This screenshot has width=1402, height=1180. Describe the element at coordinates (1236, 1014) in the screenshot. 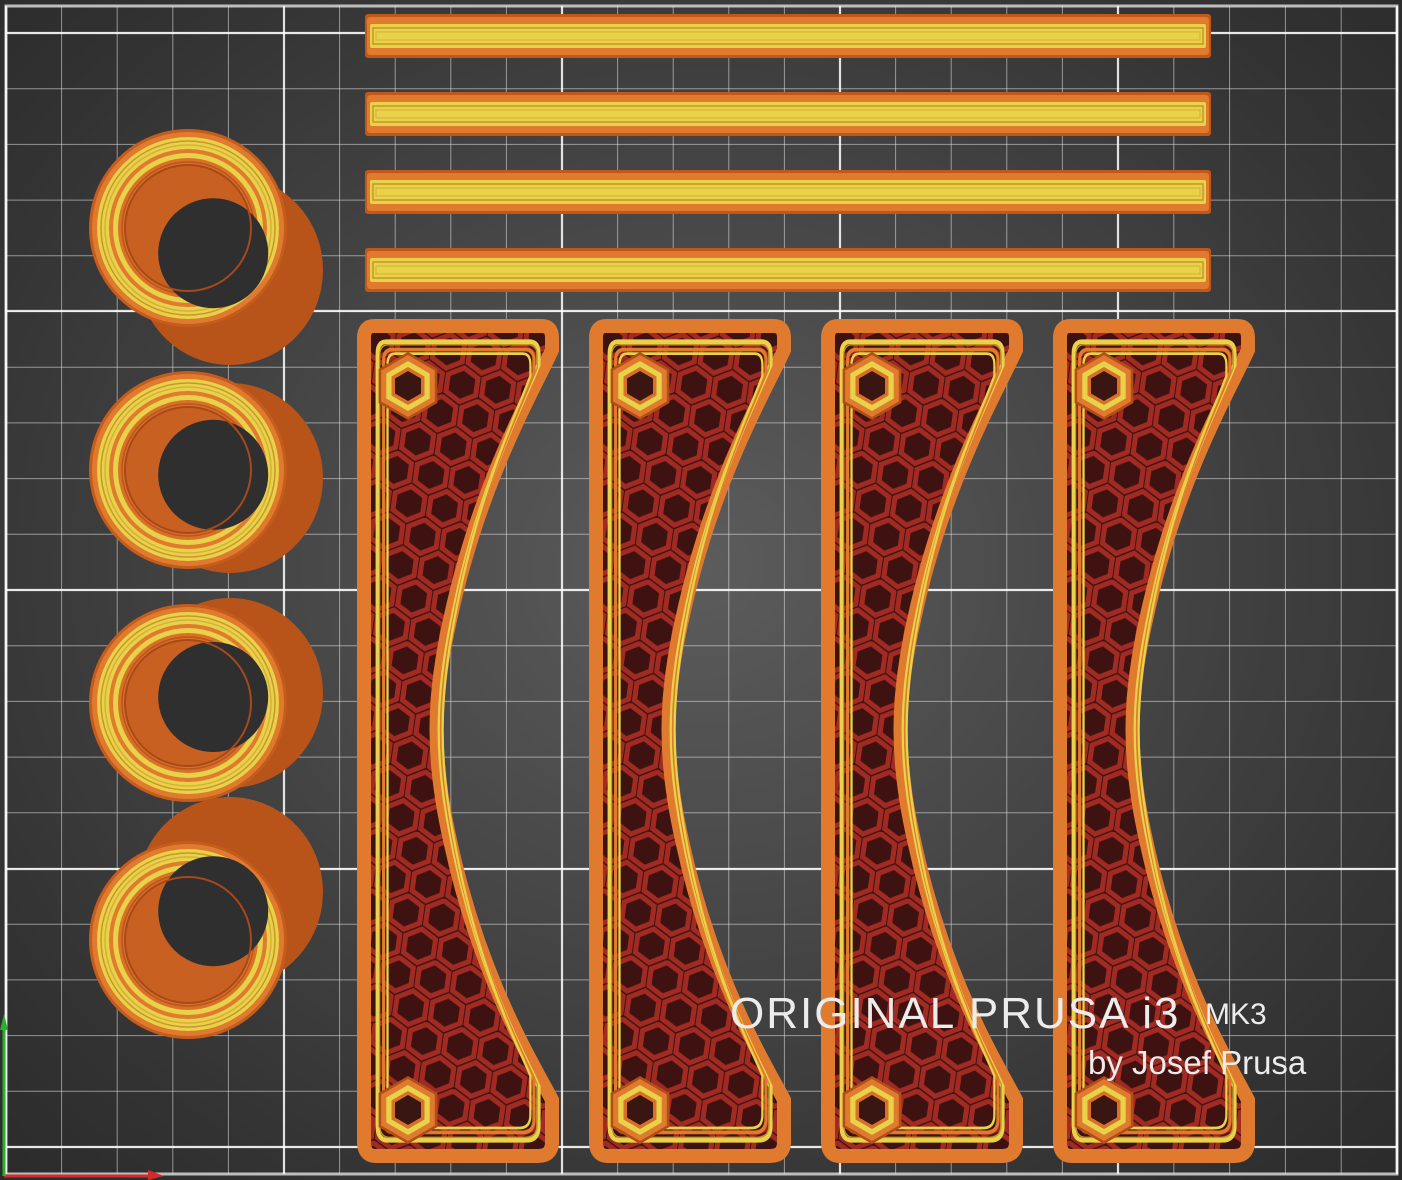

I see `bed-model-text: MK3` at that location.